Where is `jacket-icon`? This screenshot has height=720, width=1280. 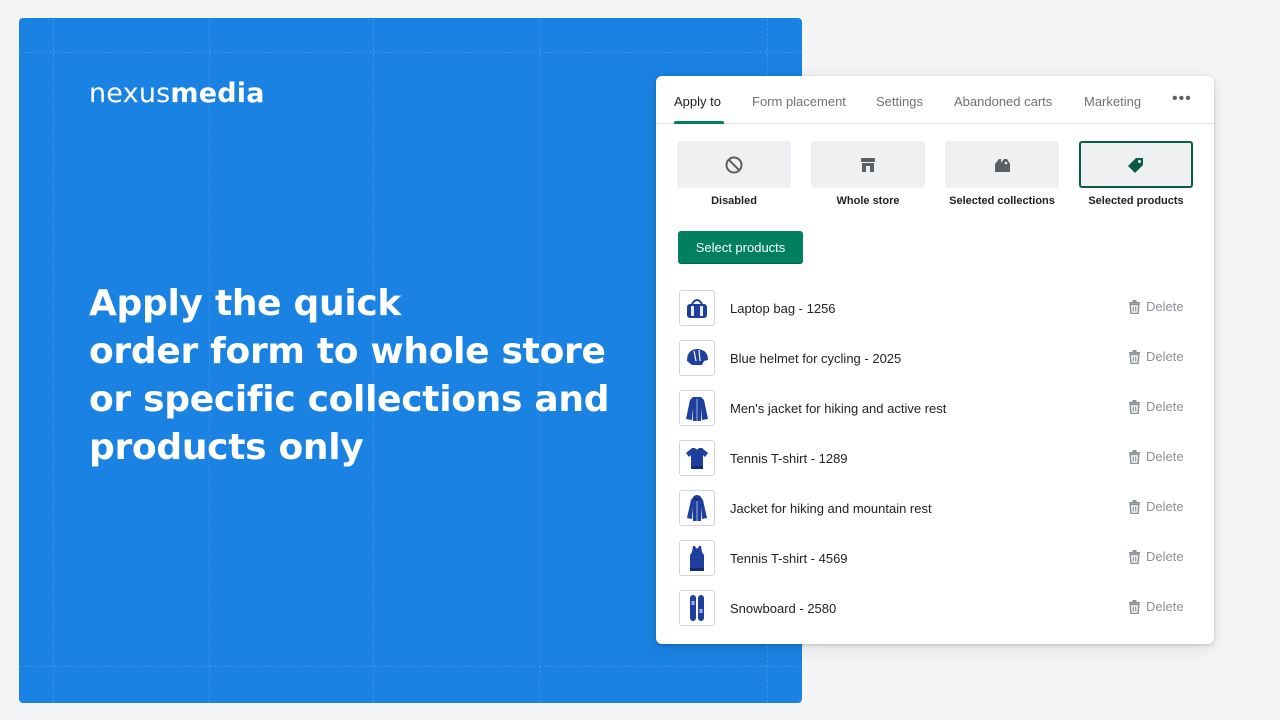
jacket-icon is located at coordinates (697, 409).